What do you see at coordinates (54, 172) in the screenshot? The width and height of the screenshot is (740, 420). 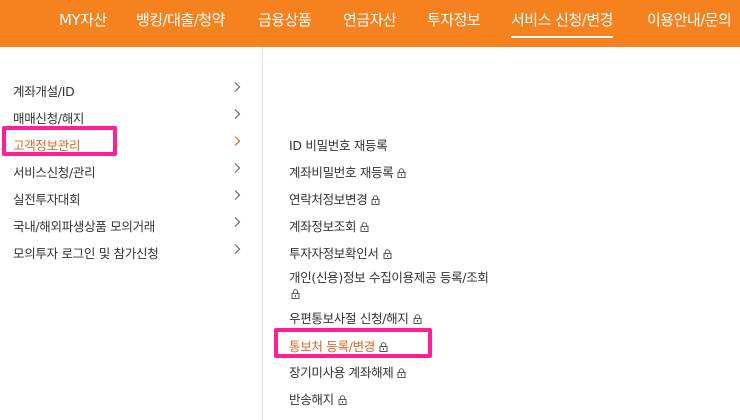 I see `left-menu-item-label: 서비스신청/관리` at bounding box center [54, 172].